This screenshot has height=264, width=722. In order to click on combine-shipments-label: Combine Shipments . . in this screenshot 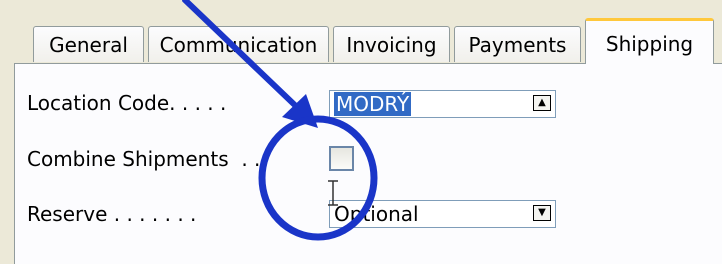, I will do `click(144, 159)`.